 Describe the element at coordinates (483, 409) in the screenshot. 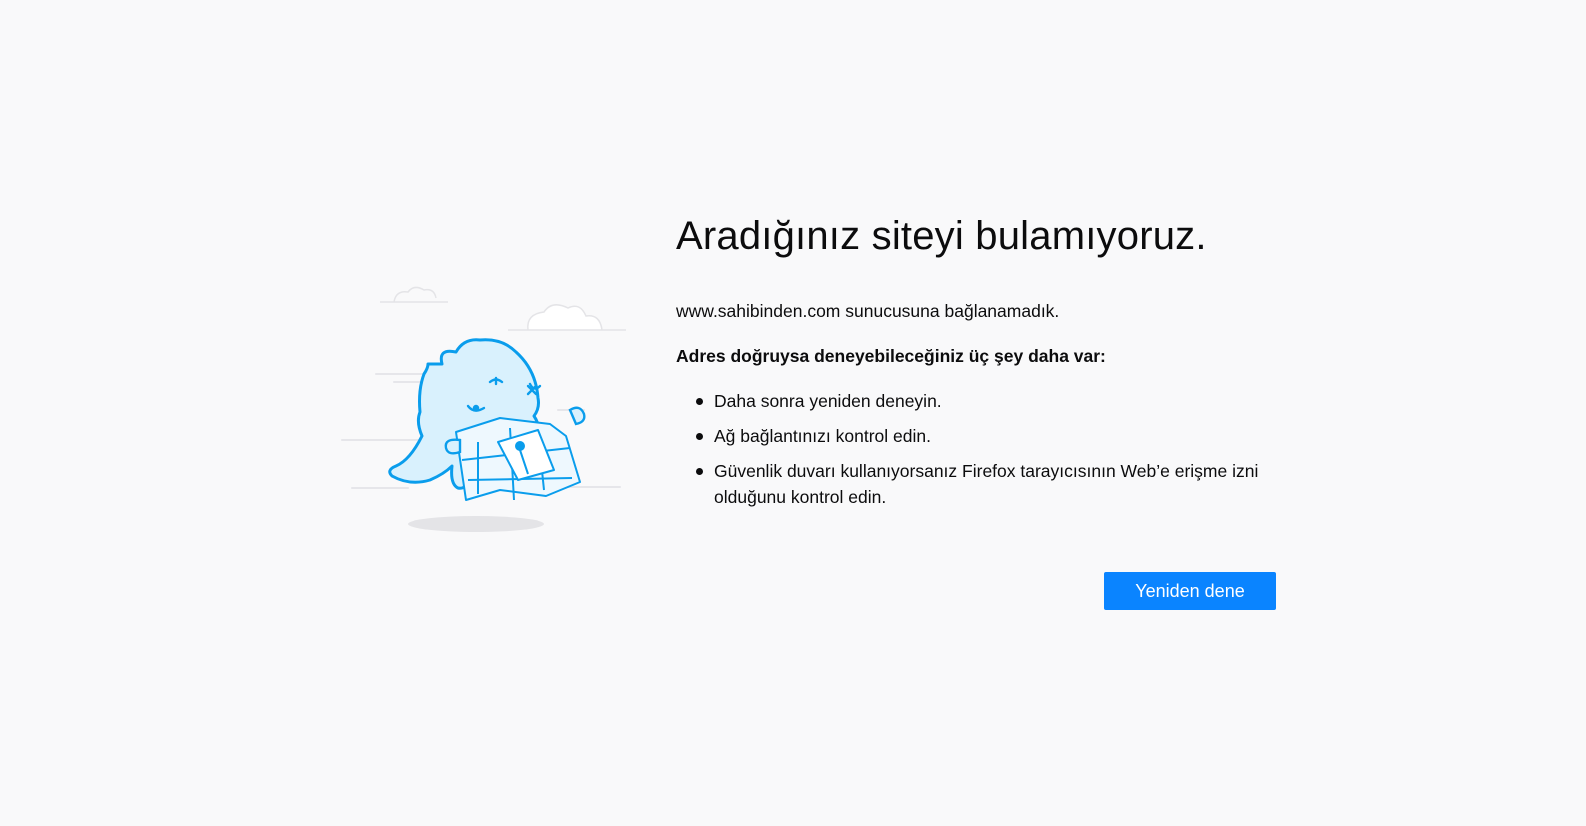

I see `lost-monster-with-map-icon` at that location.